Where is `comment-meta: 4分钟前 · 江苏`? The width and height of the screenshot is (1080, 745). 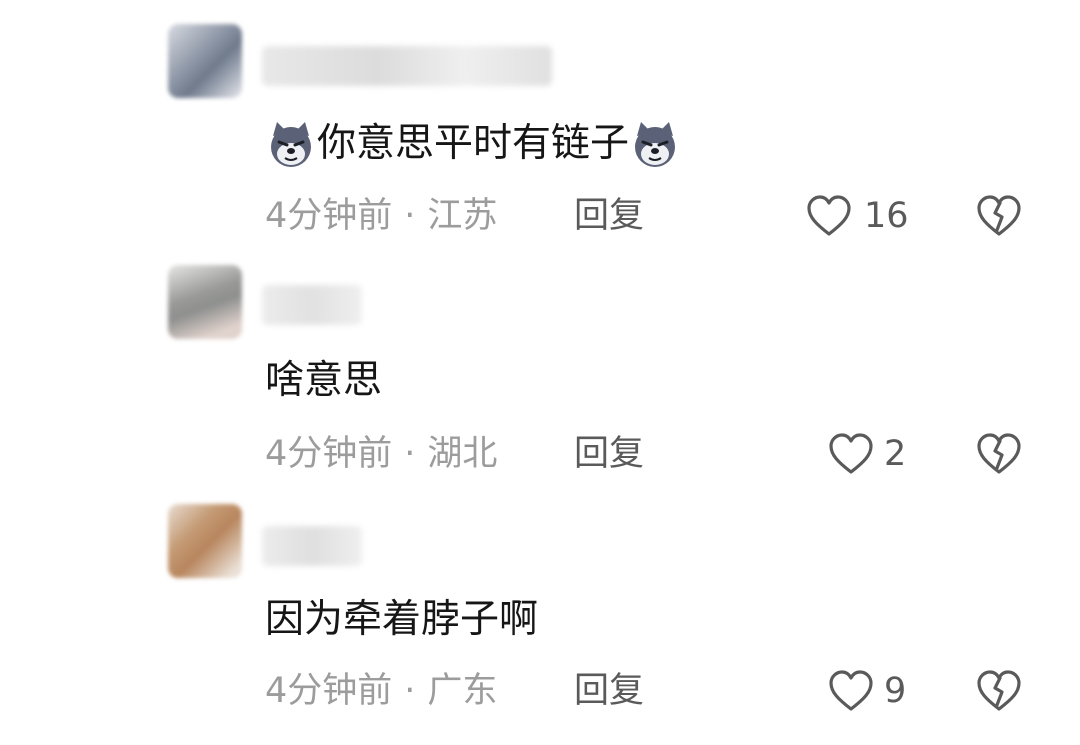 comment-meta: 4分钟前 · 江苏 is located at coordinates (381, 216).